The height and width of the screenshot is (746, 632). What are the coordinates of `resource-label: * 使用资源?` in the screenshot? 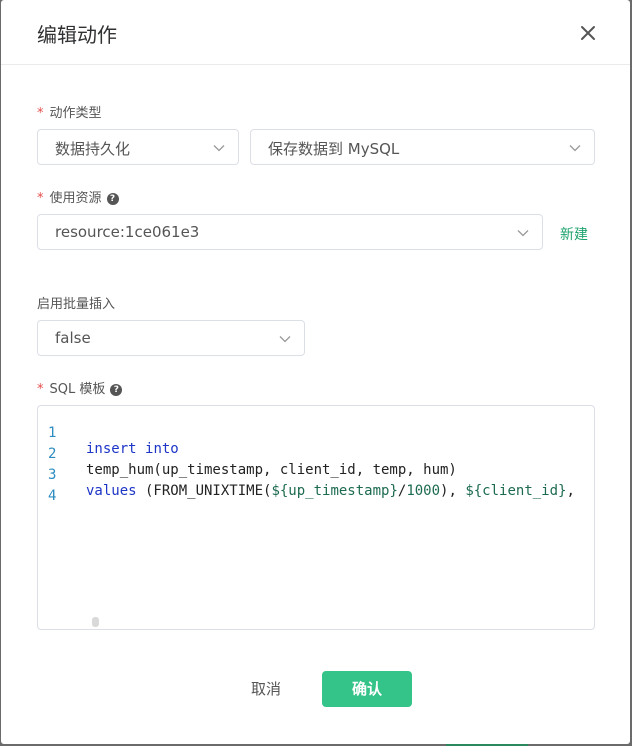 It's located at (78, 196).